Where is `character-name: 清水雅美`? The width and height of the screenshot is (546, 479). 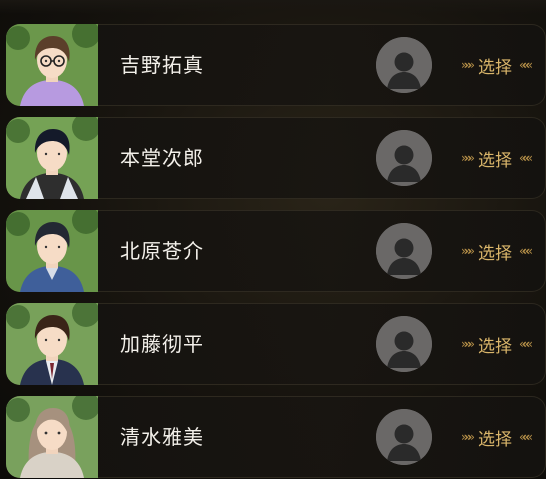
character-name: 清水雅美 is located at coordinates (162, 437).